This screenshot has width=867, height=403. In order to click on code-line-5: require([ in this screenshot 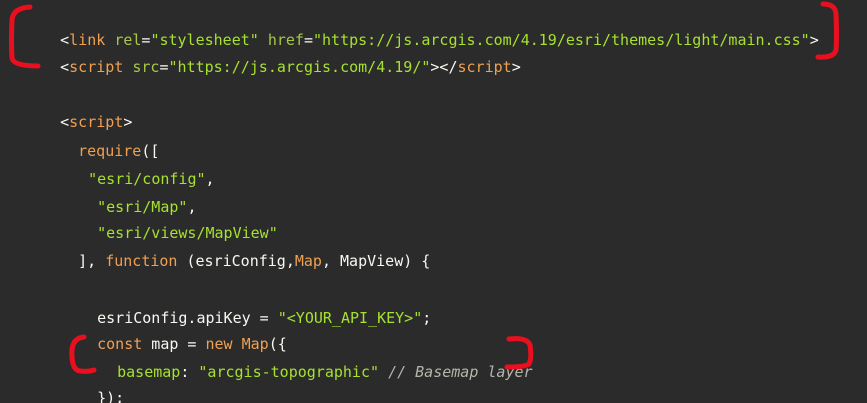, I will do `click(100, 140)`.